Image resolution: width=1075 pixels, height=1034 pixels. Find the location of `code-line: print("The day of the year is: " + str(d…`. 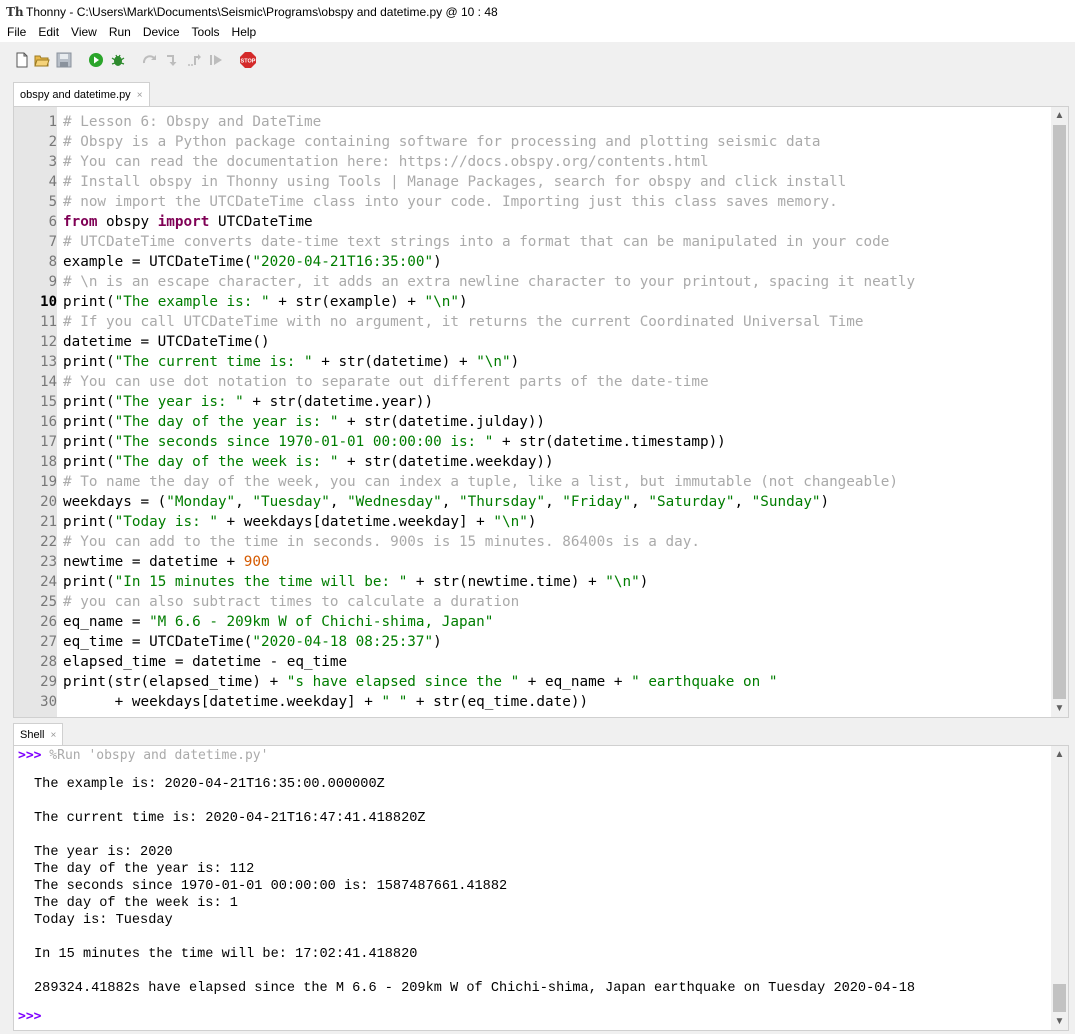

code-line: print("The day of the year is: " + str(d… is located at coordinates (304, 422).